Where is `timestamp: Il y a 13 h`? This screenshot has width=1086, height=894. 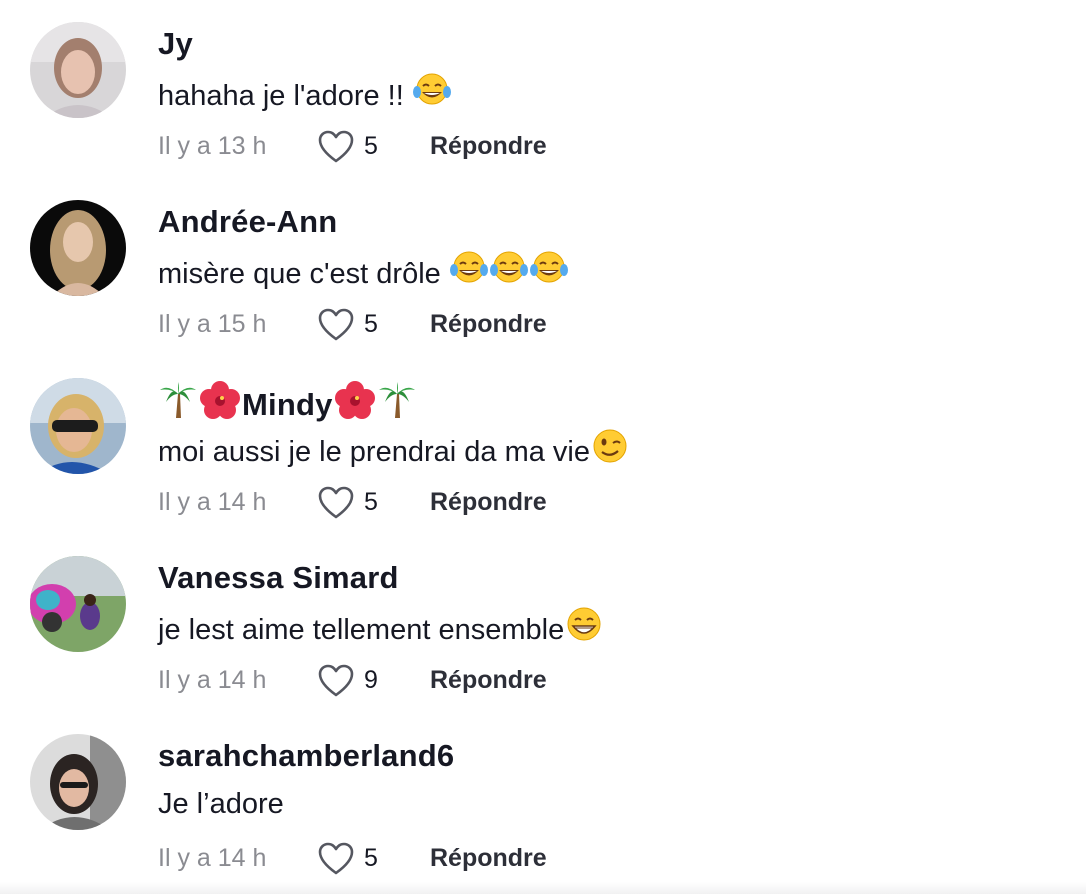 timestamp: Il y a 13 h is located at coordinates (212, 146).